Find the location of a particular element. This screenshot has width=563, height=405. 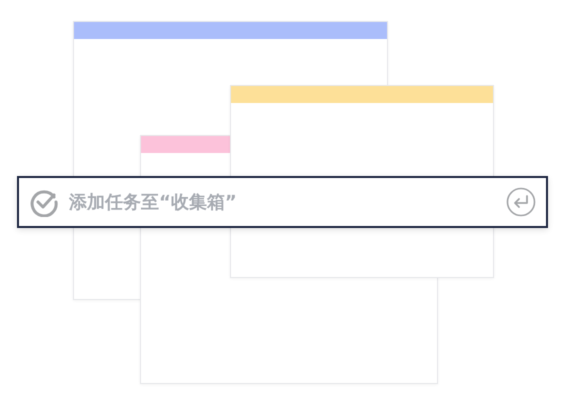

enter-icon is located at coordinates (521, 202).